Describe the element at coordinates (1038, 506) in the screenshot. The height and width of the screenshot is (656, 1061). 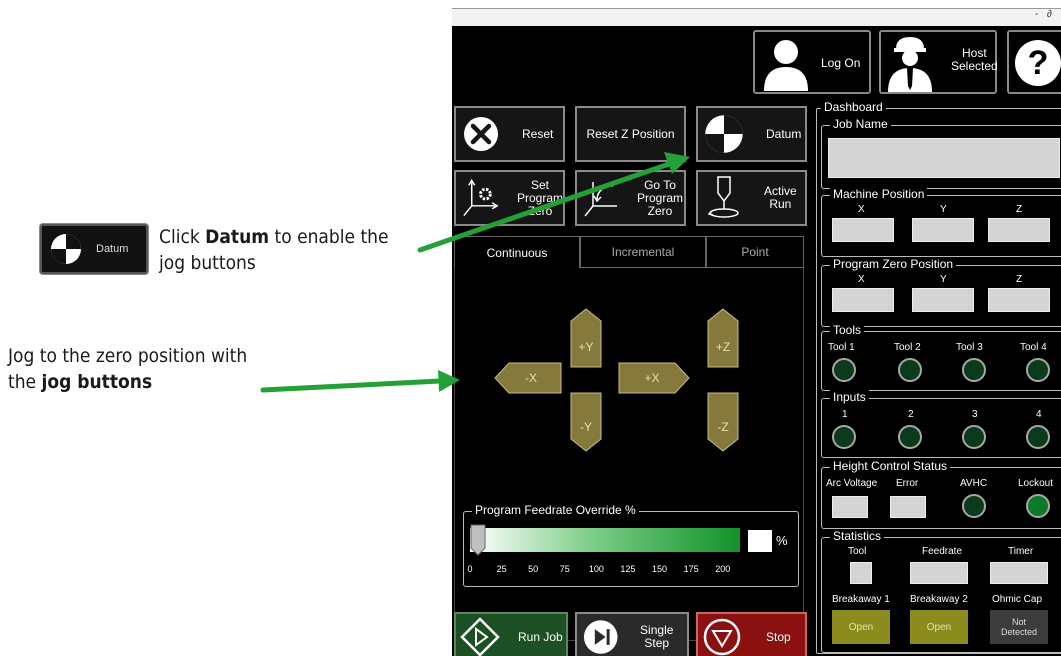
I see `lockout-indicator` at that location.